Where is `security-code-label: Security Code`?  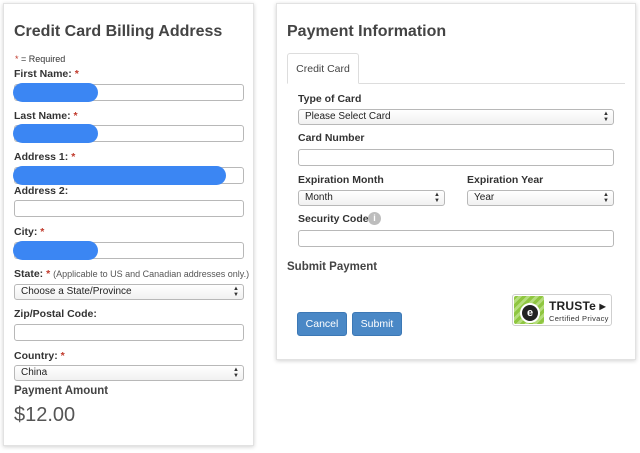 security-code-label: Security Code is located at coordinates (333, 219).